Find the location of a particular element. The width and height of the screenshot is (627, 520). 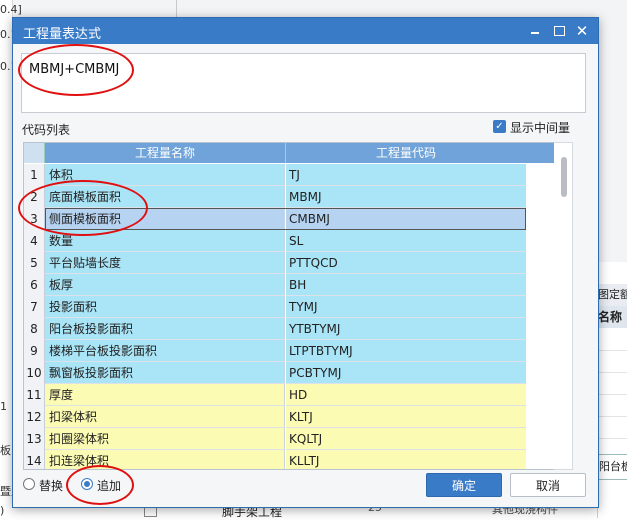

quantity-code-cell: PTTQCD is located at coordinates (406, 263).